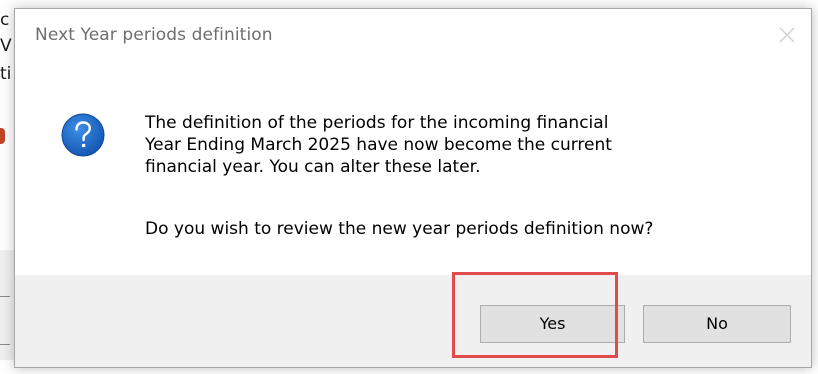 This screenshot has width=818, height=374. Describe the element at coordinates (2, 136) in the screenshot. I see `background-icon-fragment` at that location.